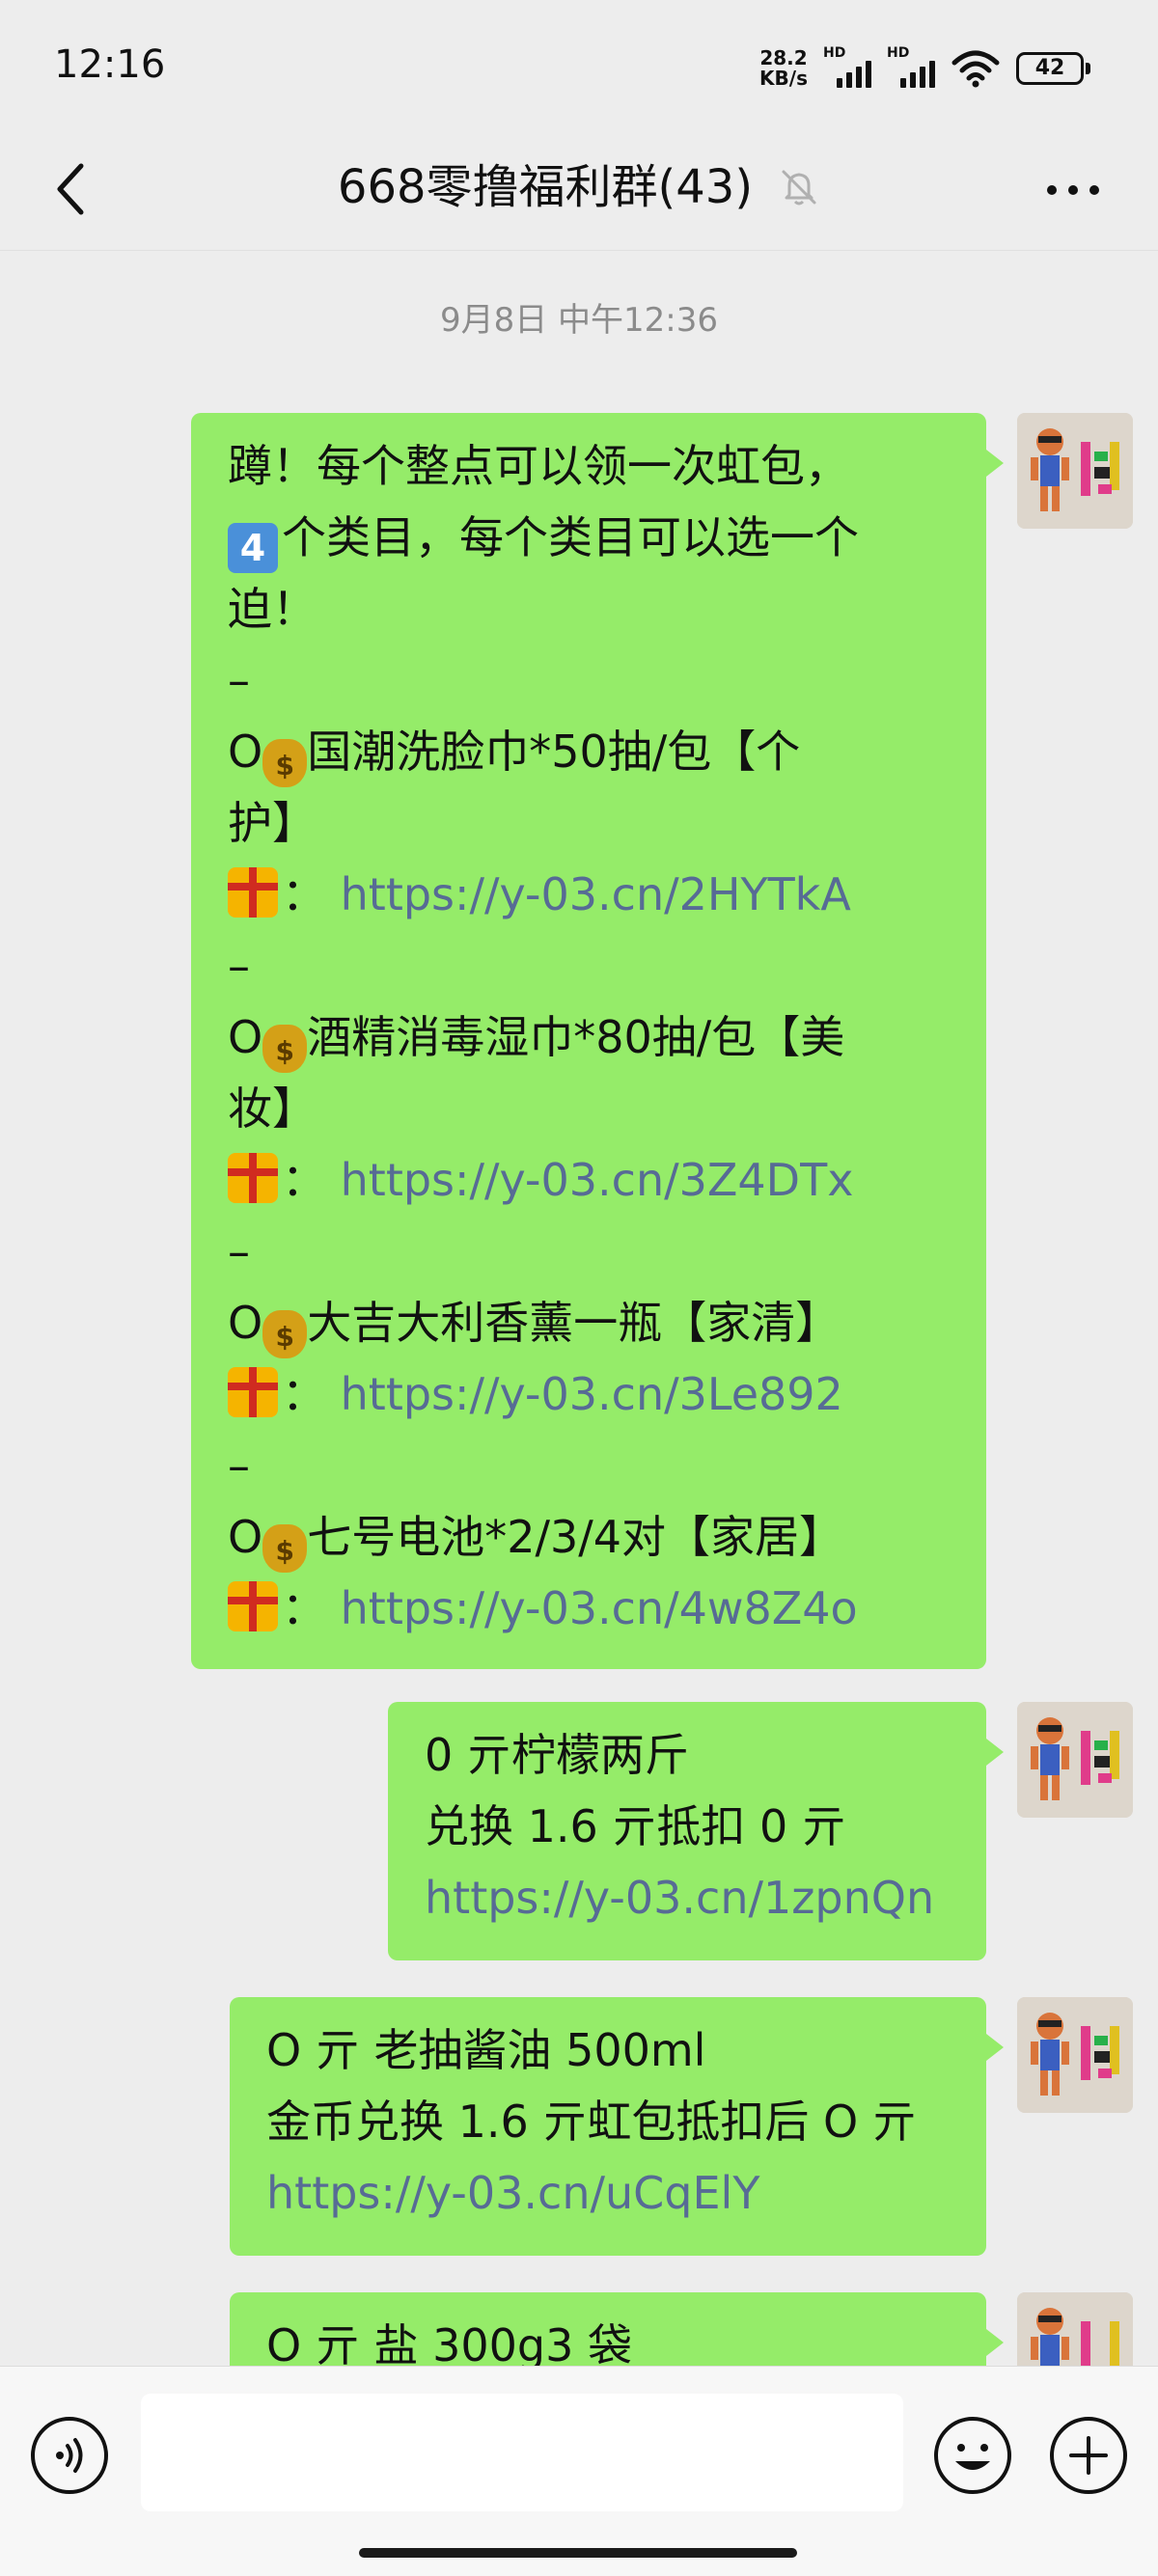  I want to click on home-indicator, so click(578, 2553).